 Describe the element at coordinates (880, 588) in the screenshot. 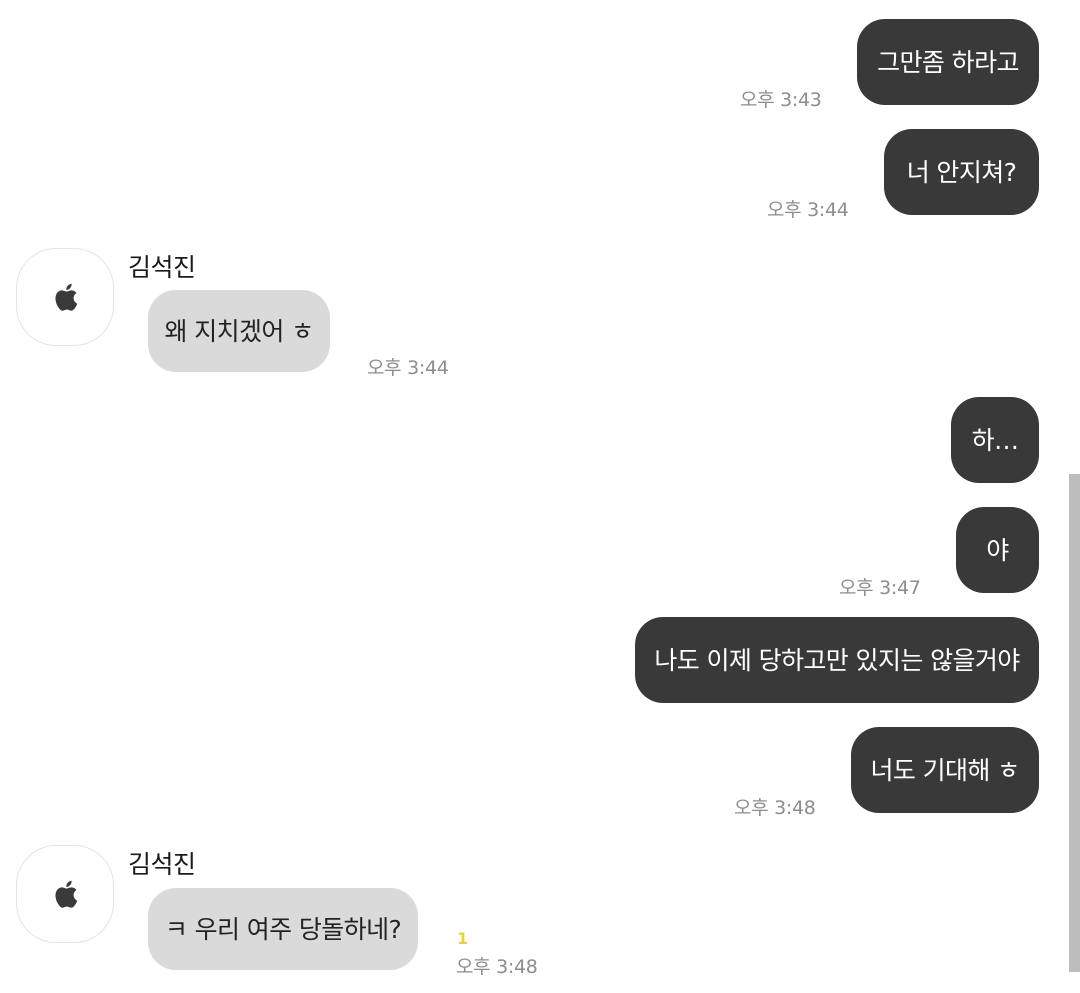

I see `message-time: 오후 3:47` at that location.